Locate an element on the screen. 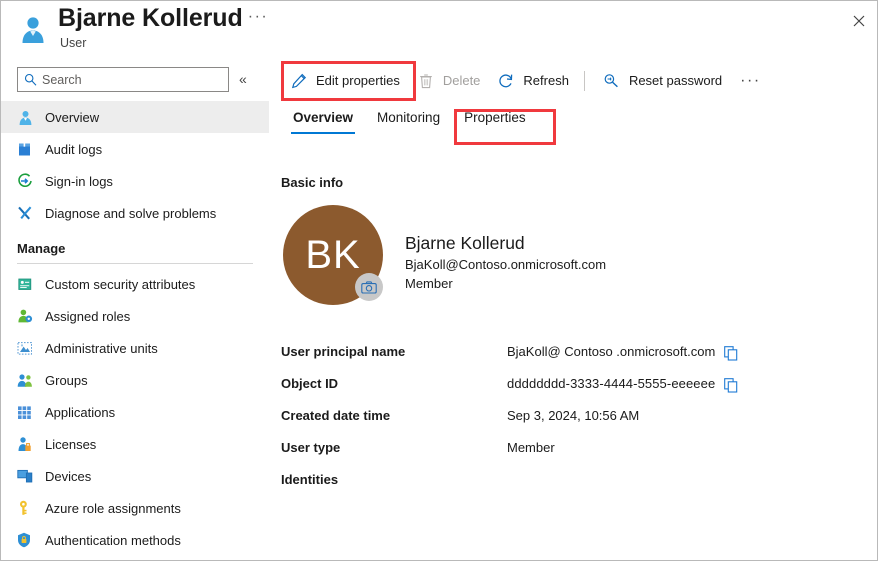 The width and height of the screenshot is (878, 561). property-value: Member is located at coordinates (531, 447).